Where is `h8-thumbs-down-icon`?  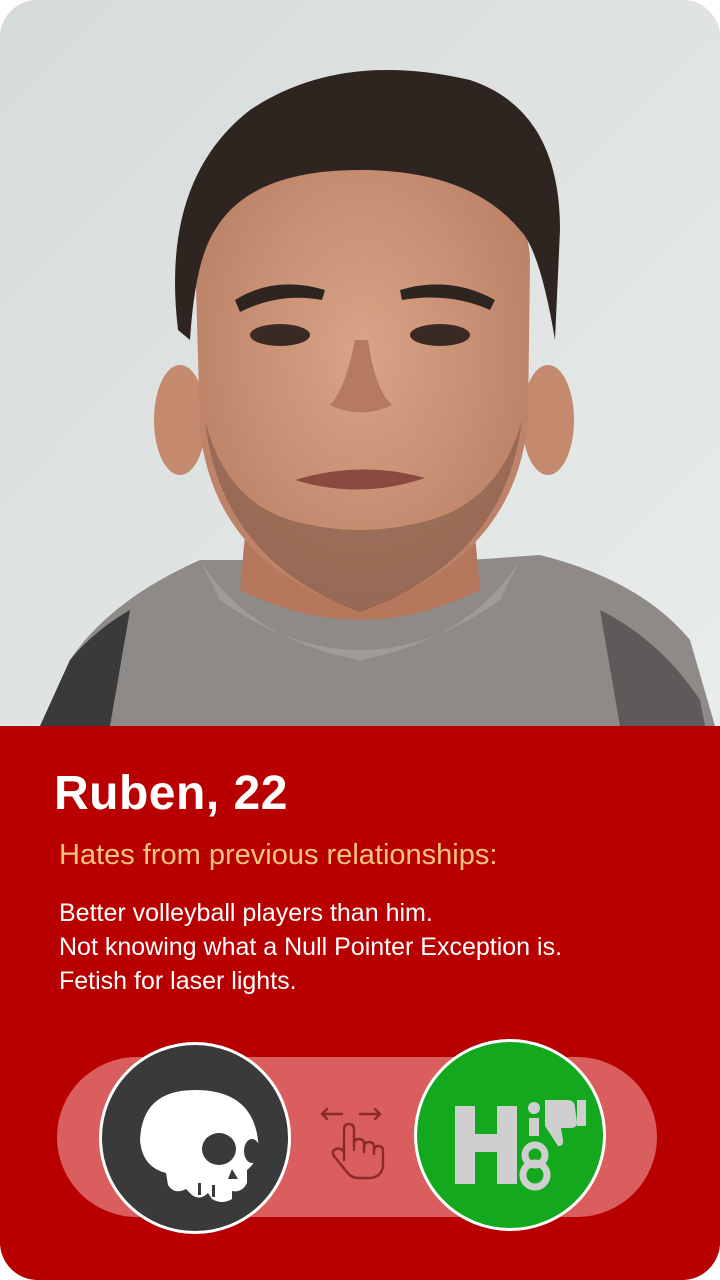
h8-thumbs-down-icon is located at coordinates (520, 1145).